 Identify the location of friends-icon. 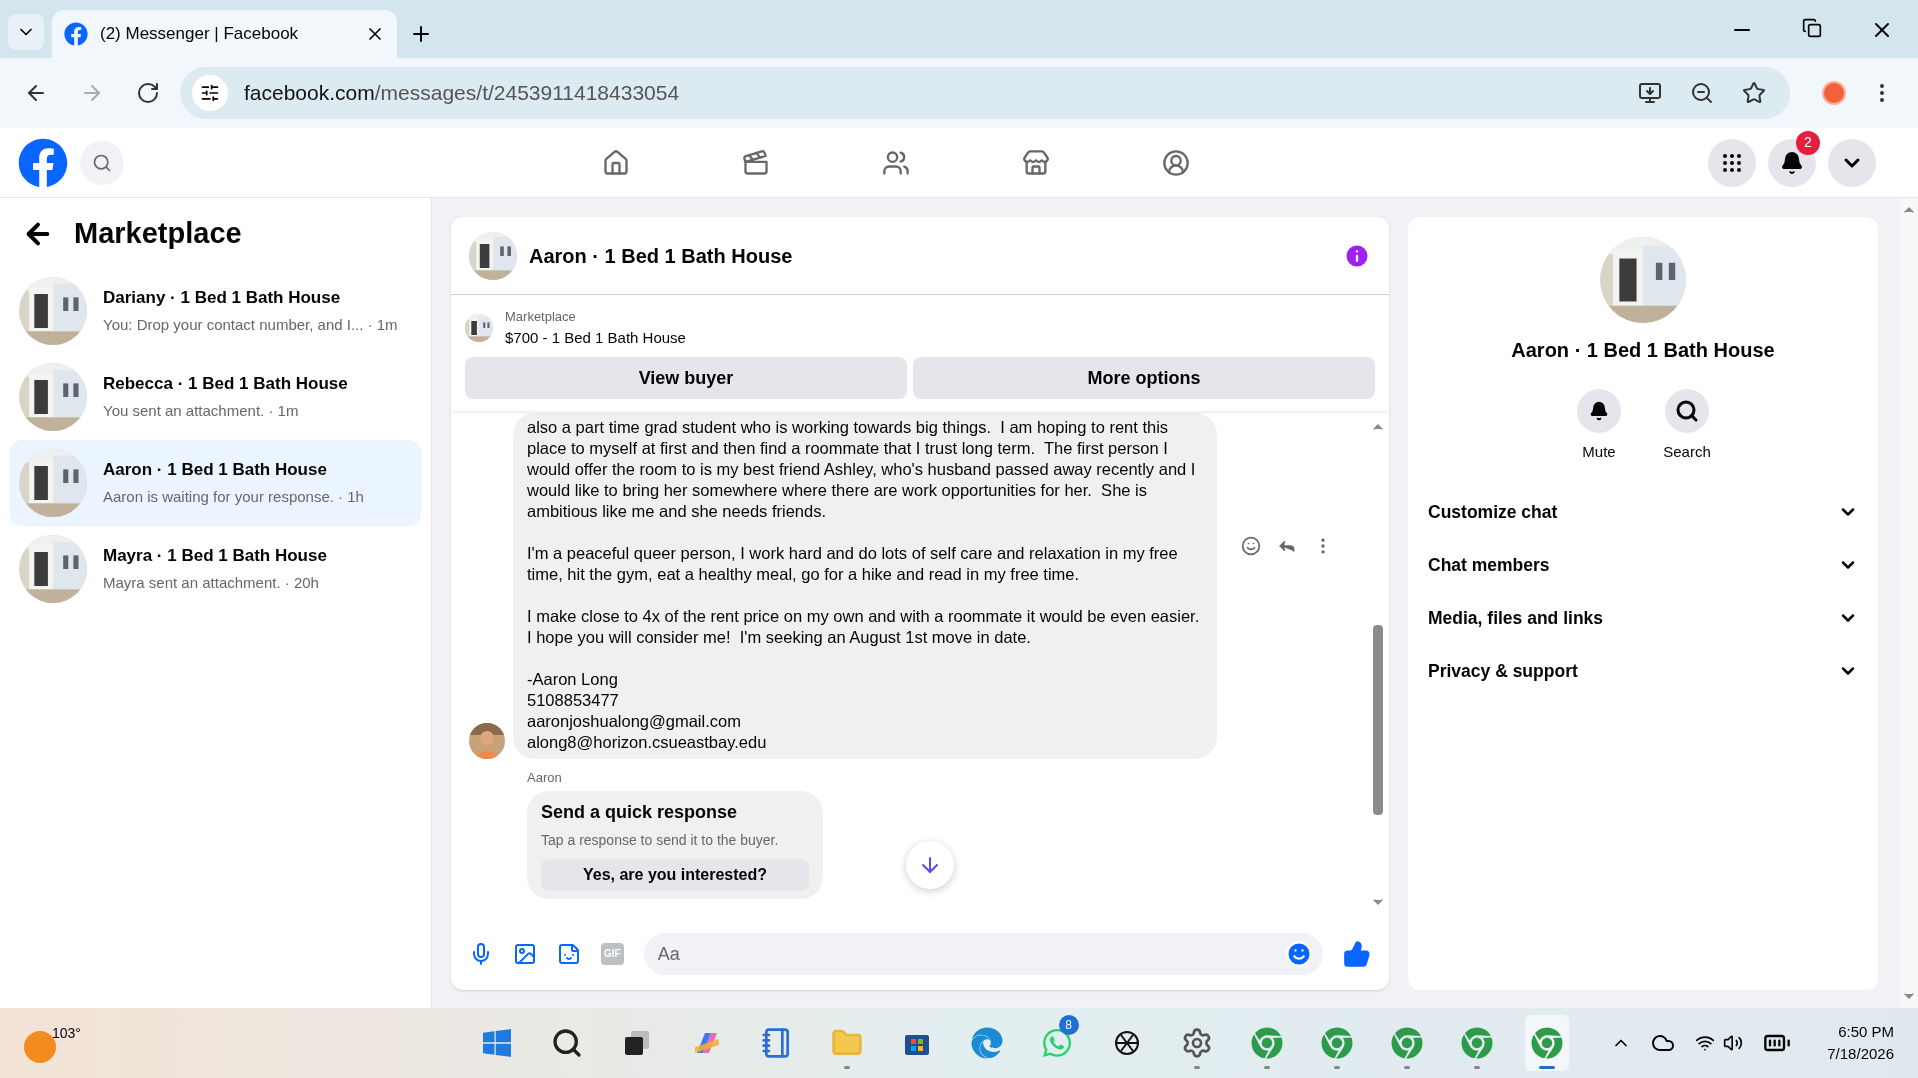
(896, 162).